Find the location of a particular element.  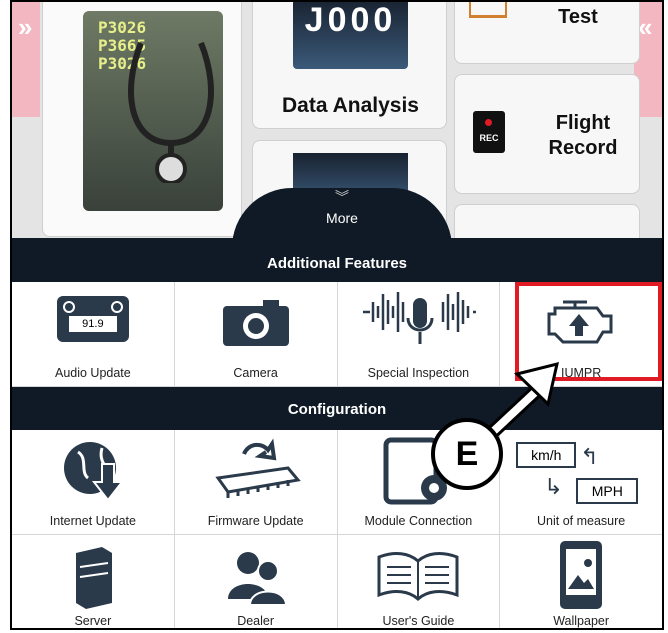

callout-badge: E is located at coordinates (467, 454).